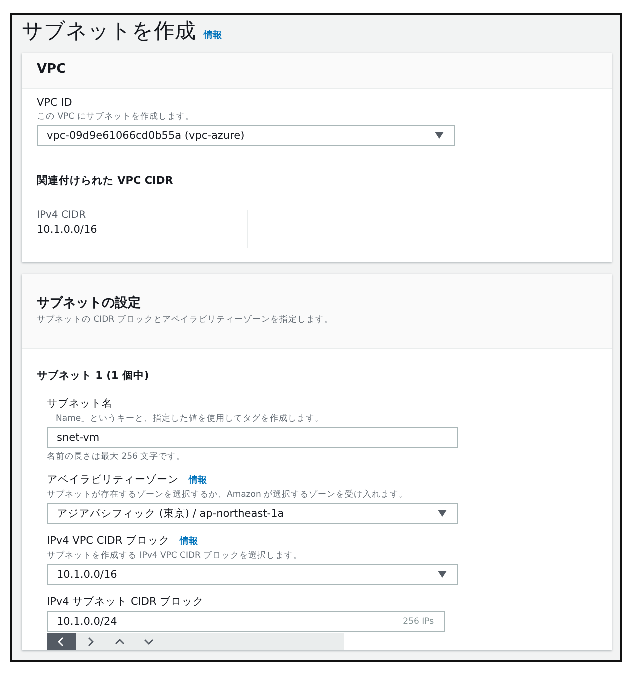 This screenshot has width=636, height=675. Describe the element at coordinates (175, 556) in the screenshot. I see `field-description: サブネットを作成する IPv4 VPC CIDR ブロックを選択します。` at that location.